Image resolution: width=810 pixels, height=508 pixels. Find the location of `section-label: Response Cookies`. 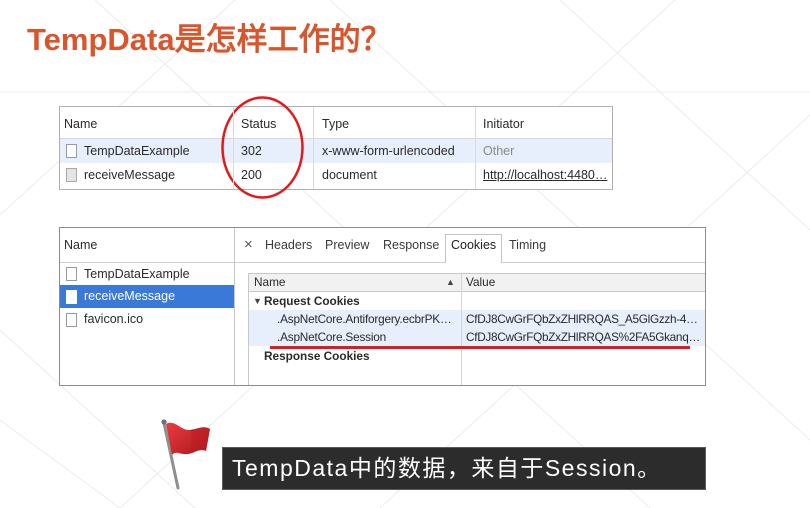

section-label: Response Cookies is located at coordinates (317, 356).